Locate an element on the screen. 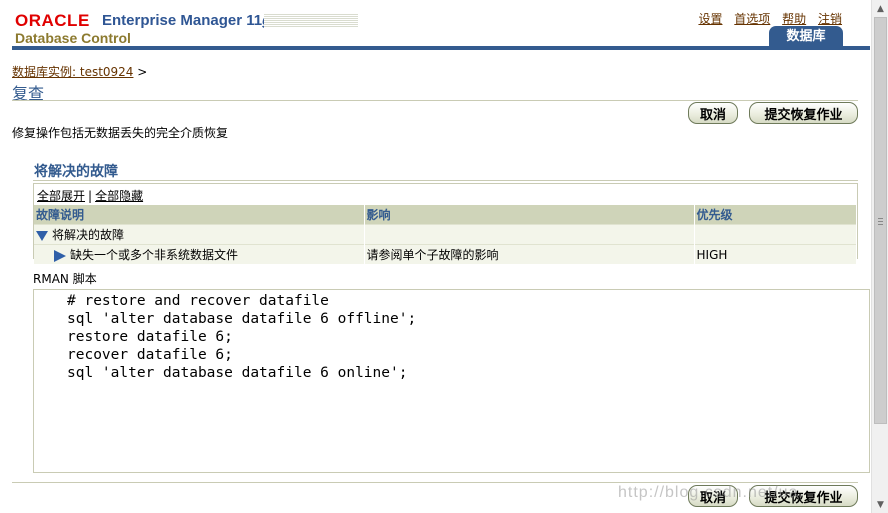 This screenshot has height=513, width=888. tab-database: 数据库 is located at coordinates (806, 37).